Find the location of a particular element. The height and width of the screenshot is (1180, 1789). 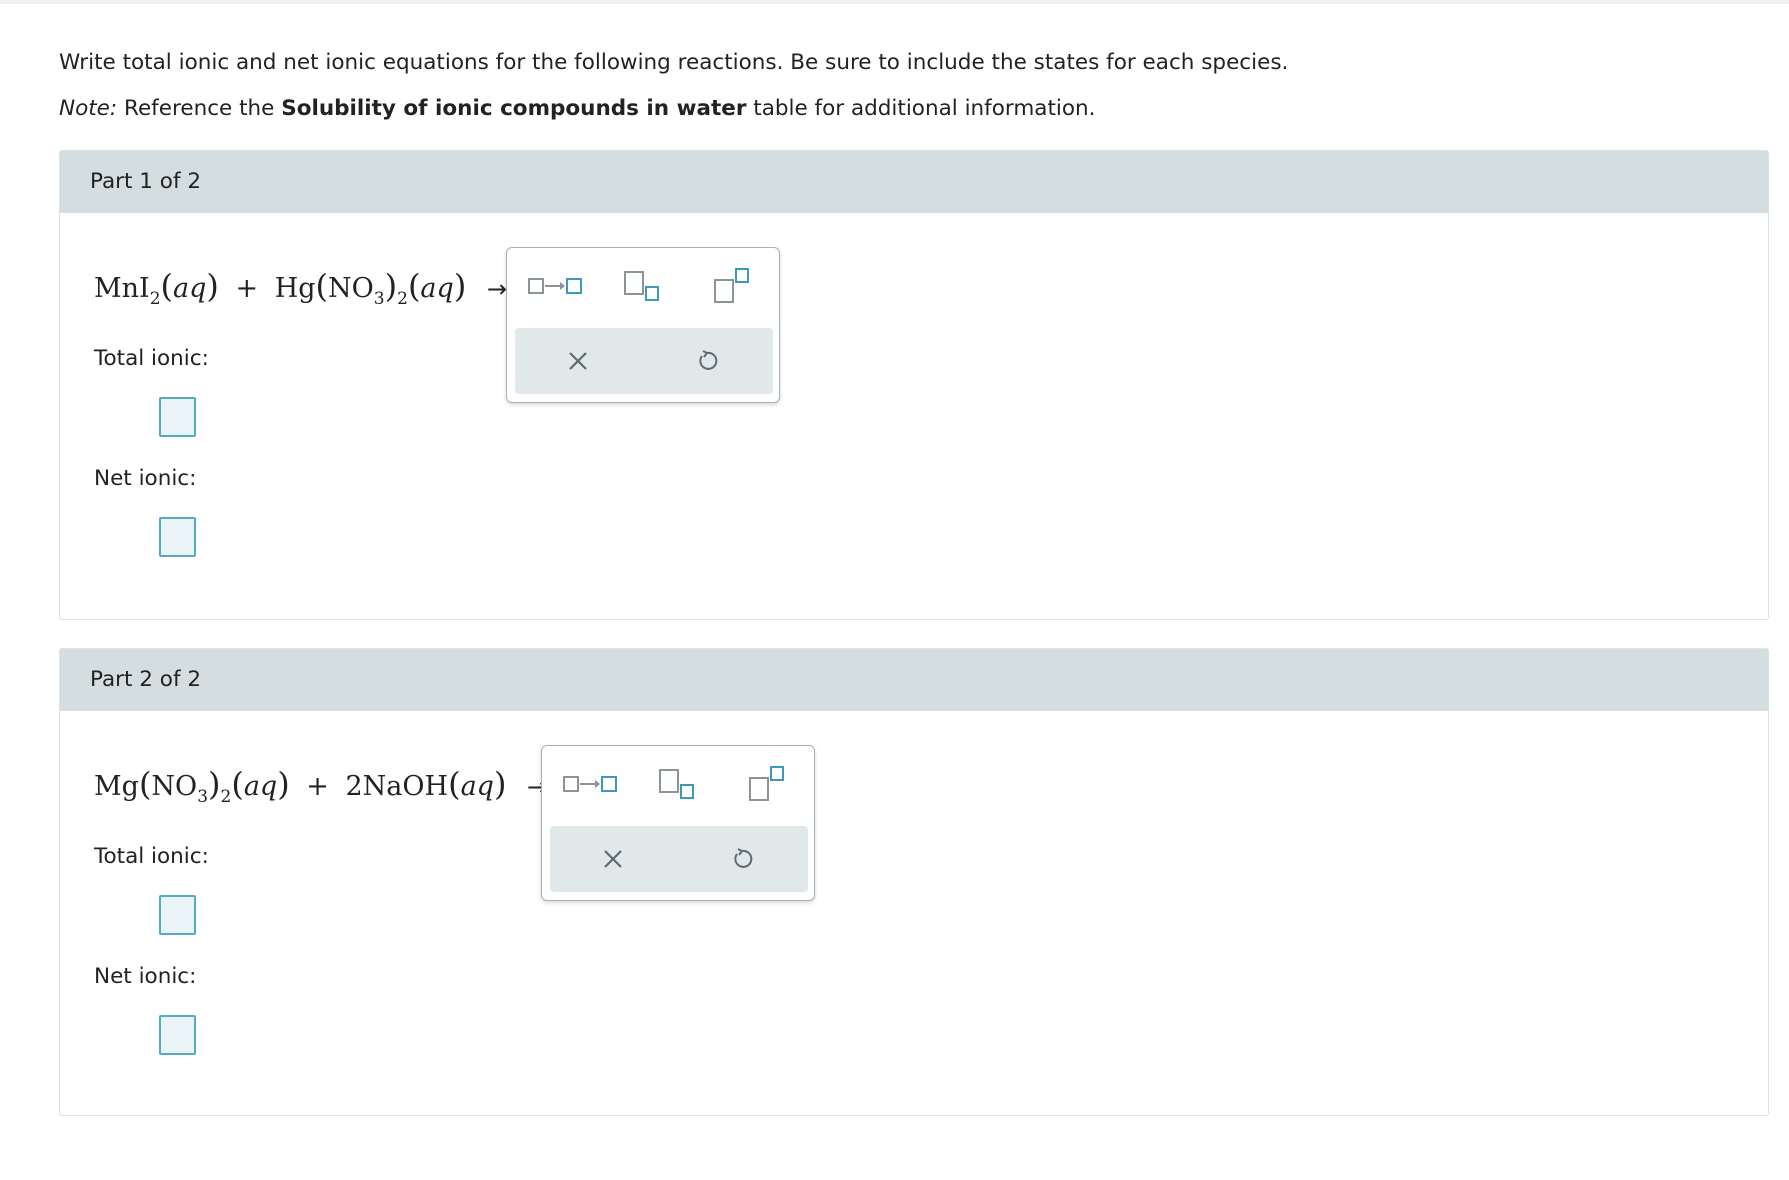

part-2-equation: Mg(NO3)2(aq) + 2NaOH(aq) → is located at coordinates (320, 786).